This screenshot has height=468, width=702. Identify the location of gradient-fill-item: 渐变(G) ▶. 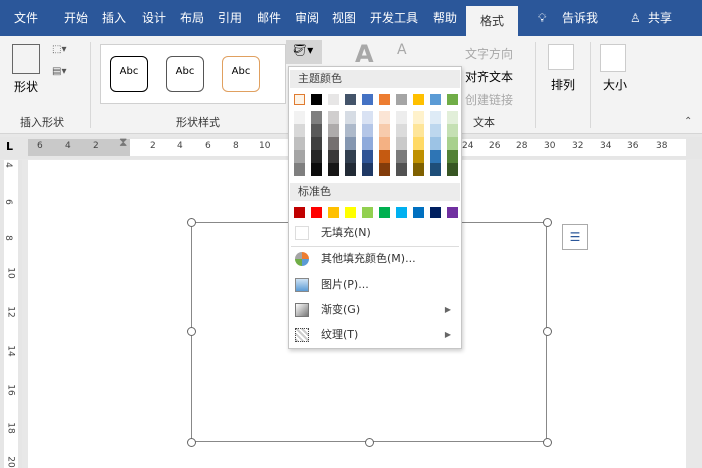
(375, 310).